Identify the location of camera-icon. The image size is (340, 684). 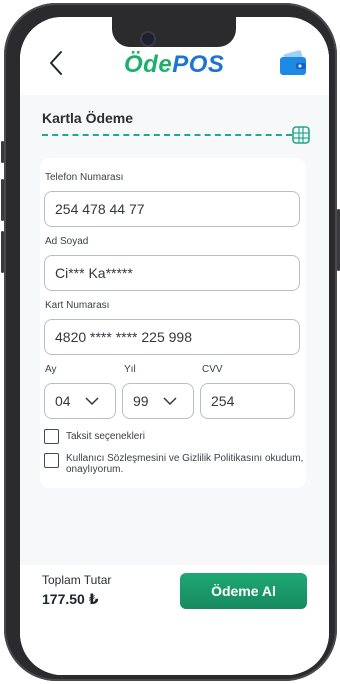
(148, 39).